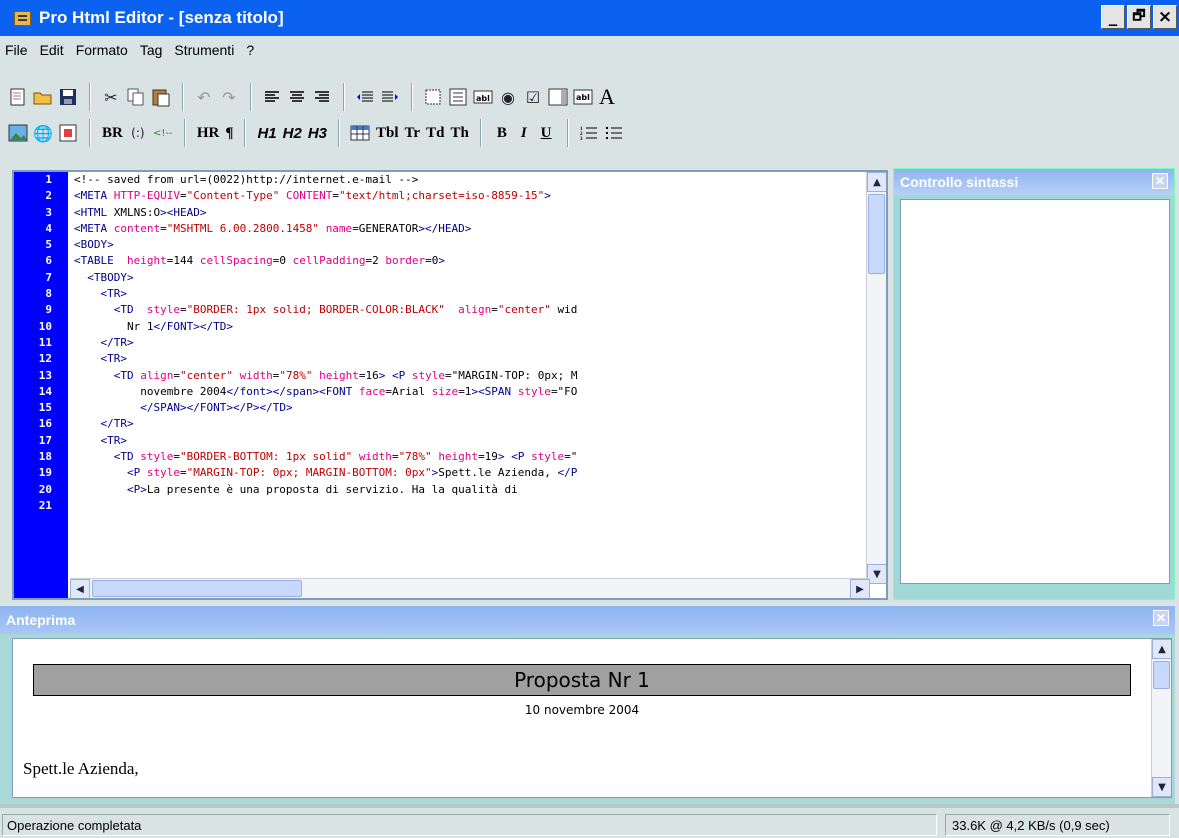  What do you see at coordinates (272, 97) in the screenshot?
I see `align-left-icon` at bounding box center [272, 97].